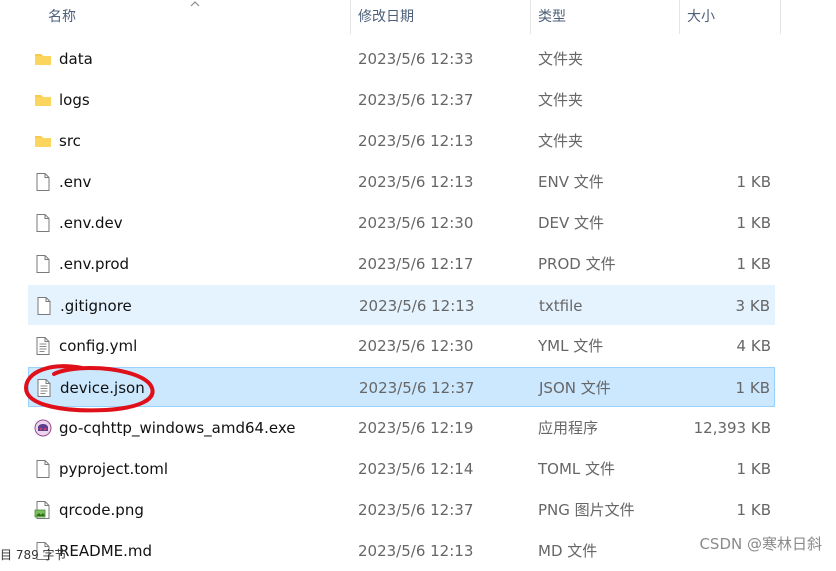  Describe the element at coordinates (386, 17) in the screenshot. I see `column-header-date: 修改日期` at that location.